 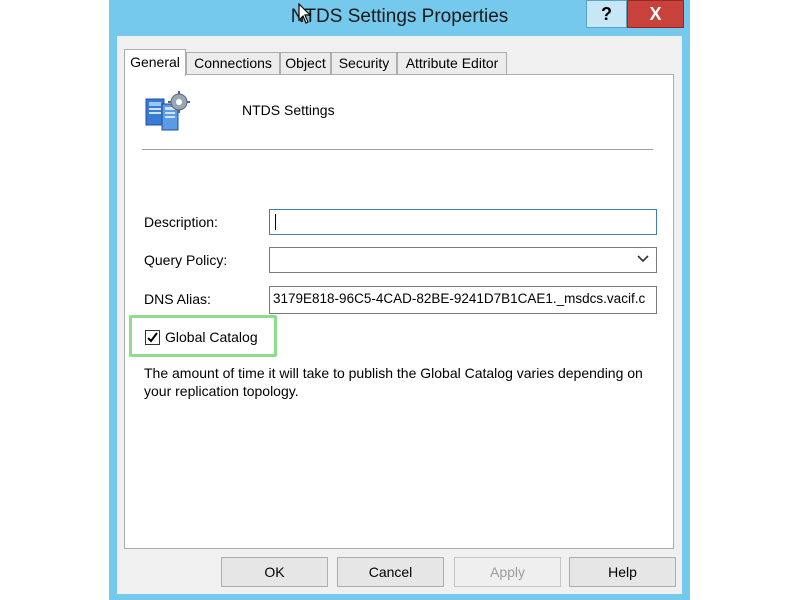 What do you see at coordinates (275, 222) in the screenshot?
I see `text-caret` at bounding box center [275, 222].